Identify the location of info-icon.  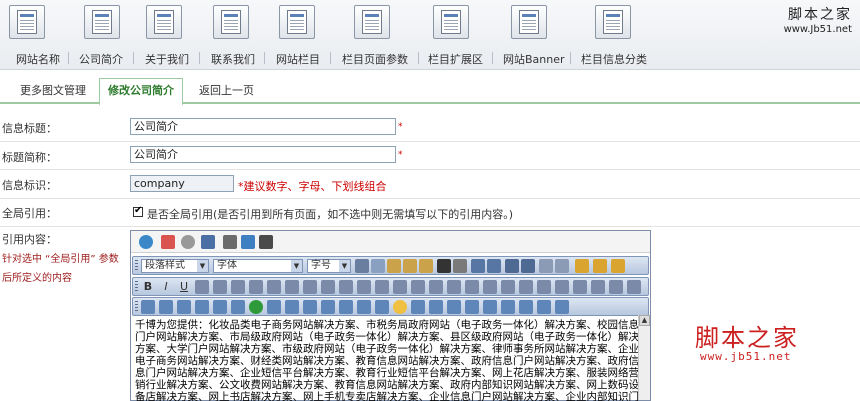
(562, 307).